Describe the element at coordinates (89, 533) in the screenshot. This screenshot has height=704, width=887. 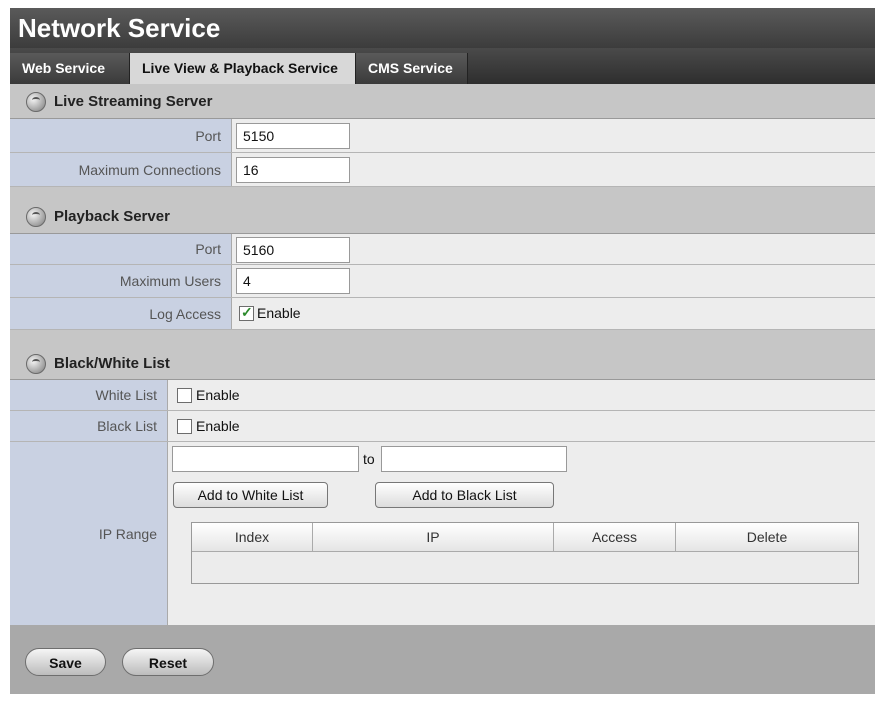
I see `field-label: IP Range` at that location.